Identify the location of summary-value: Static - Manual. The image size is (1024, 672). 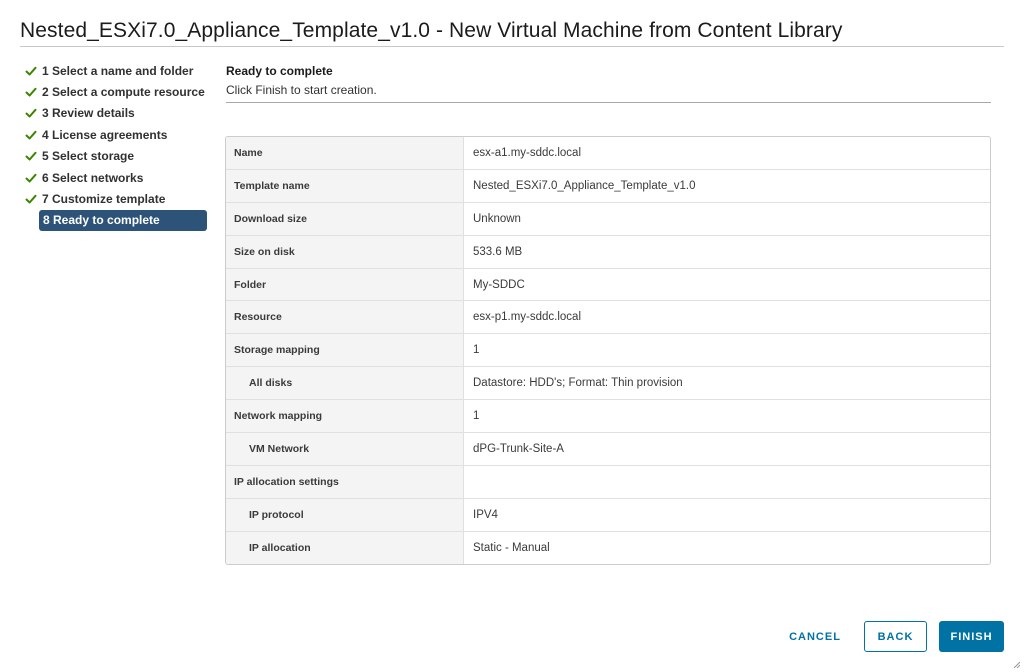
(511, 547).